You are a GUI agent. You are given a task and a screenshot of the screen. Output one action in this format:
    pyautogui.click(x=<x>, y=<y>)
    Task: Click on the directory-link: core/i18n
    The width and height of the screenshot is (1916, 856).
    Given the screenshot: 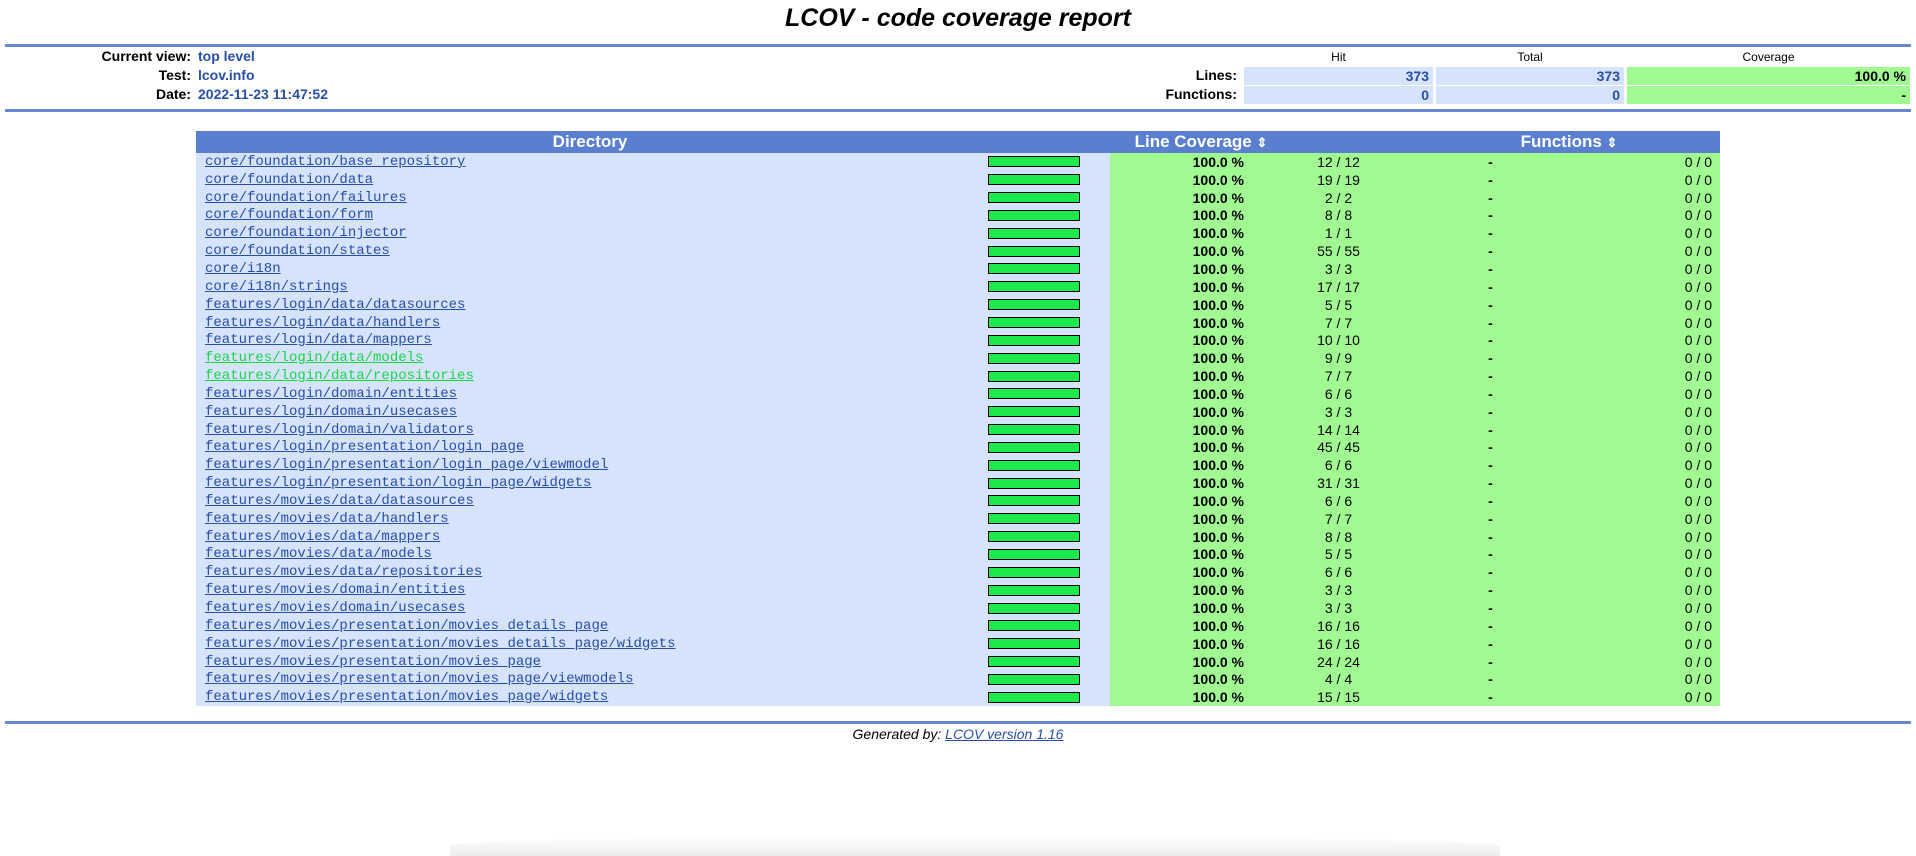 What is the action you would take?
    pyautogui.click(x=243, y=269)
    